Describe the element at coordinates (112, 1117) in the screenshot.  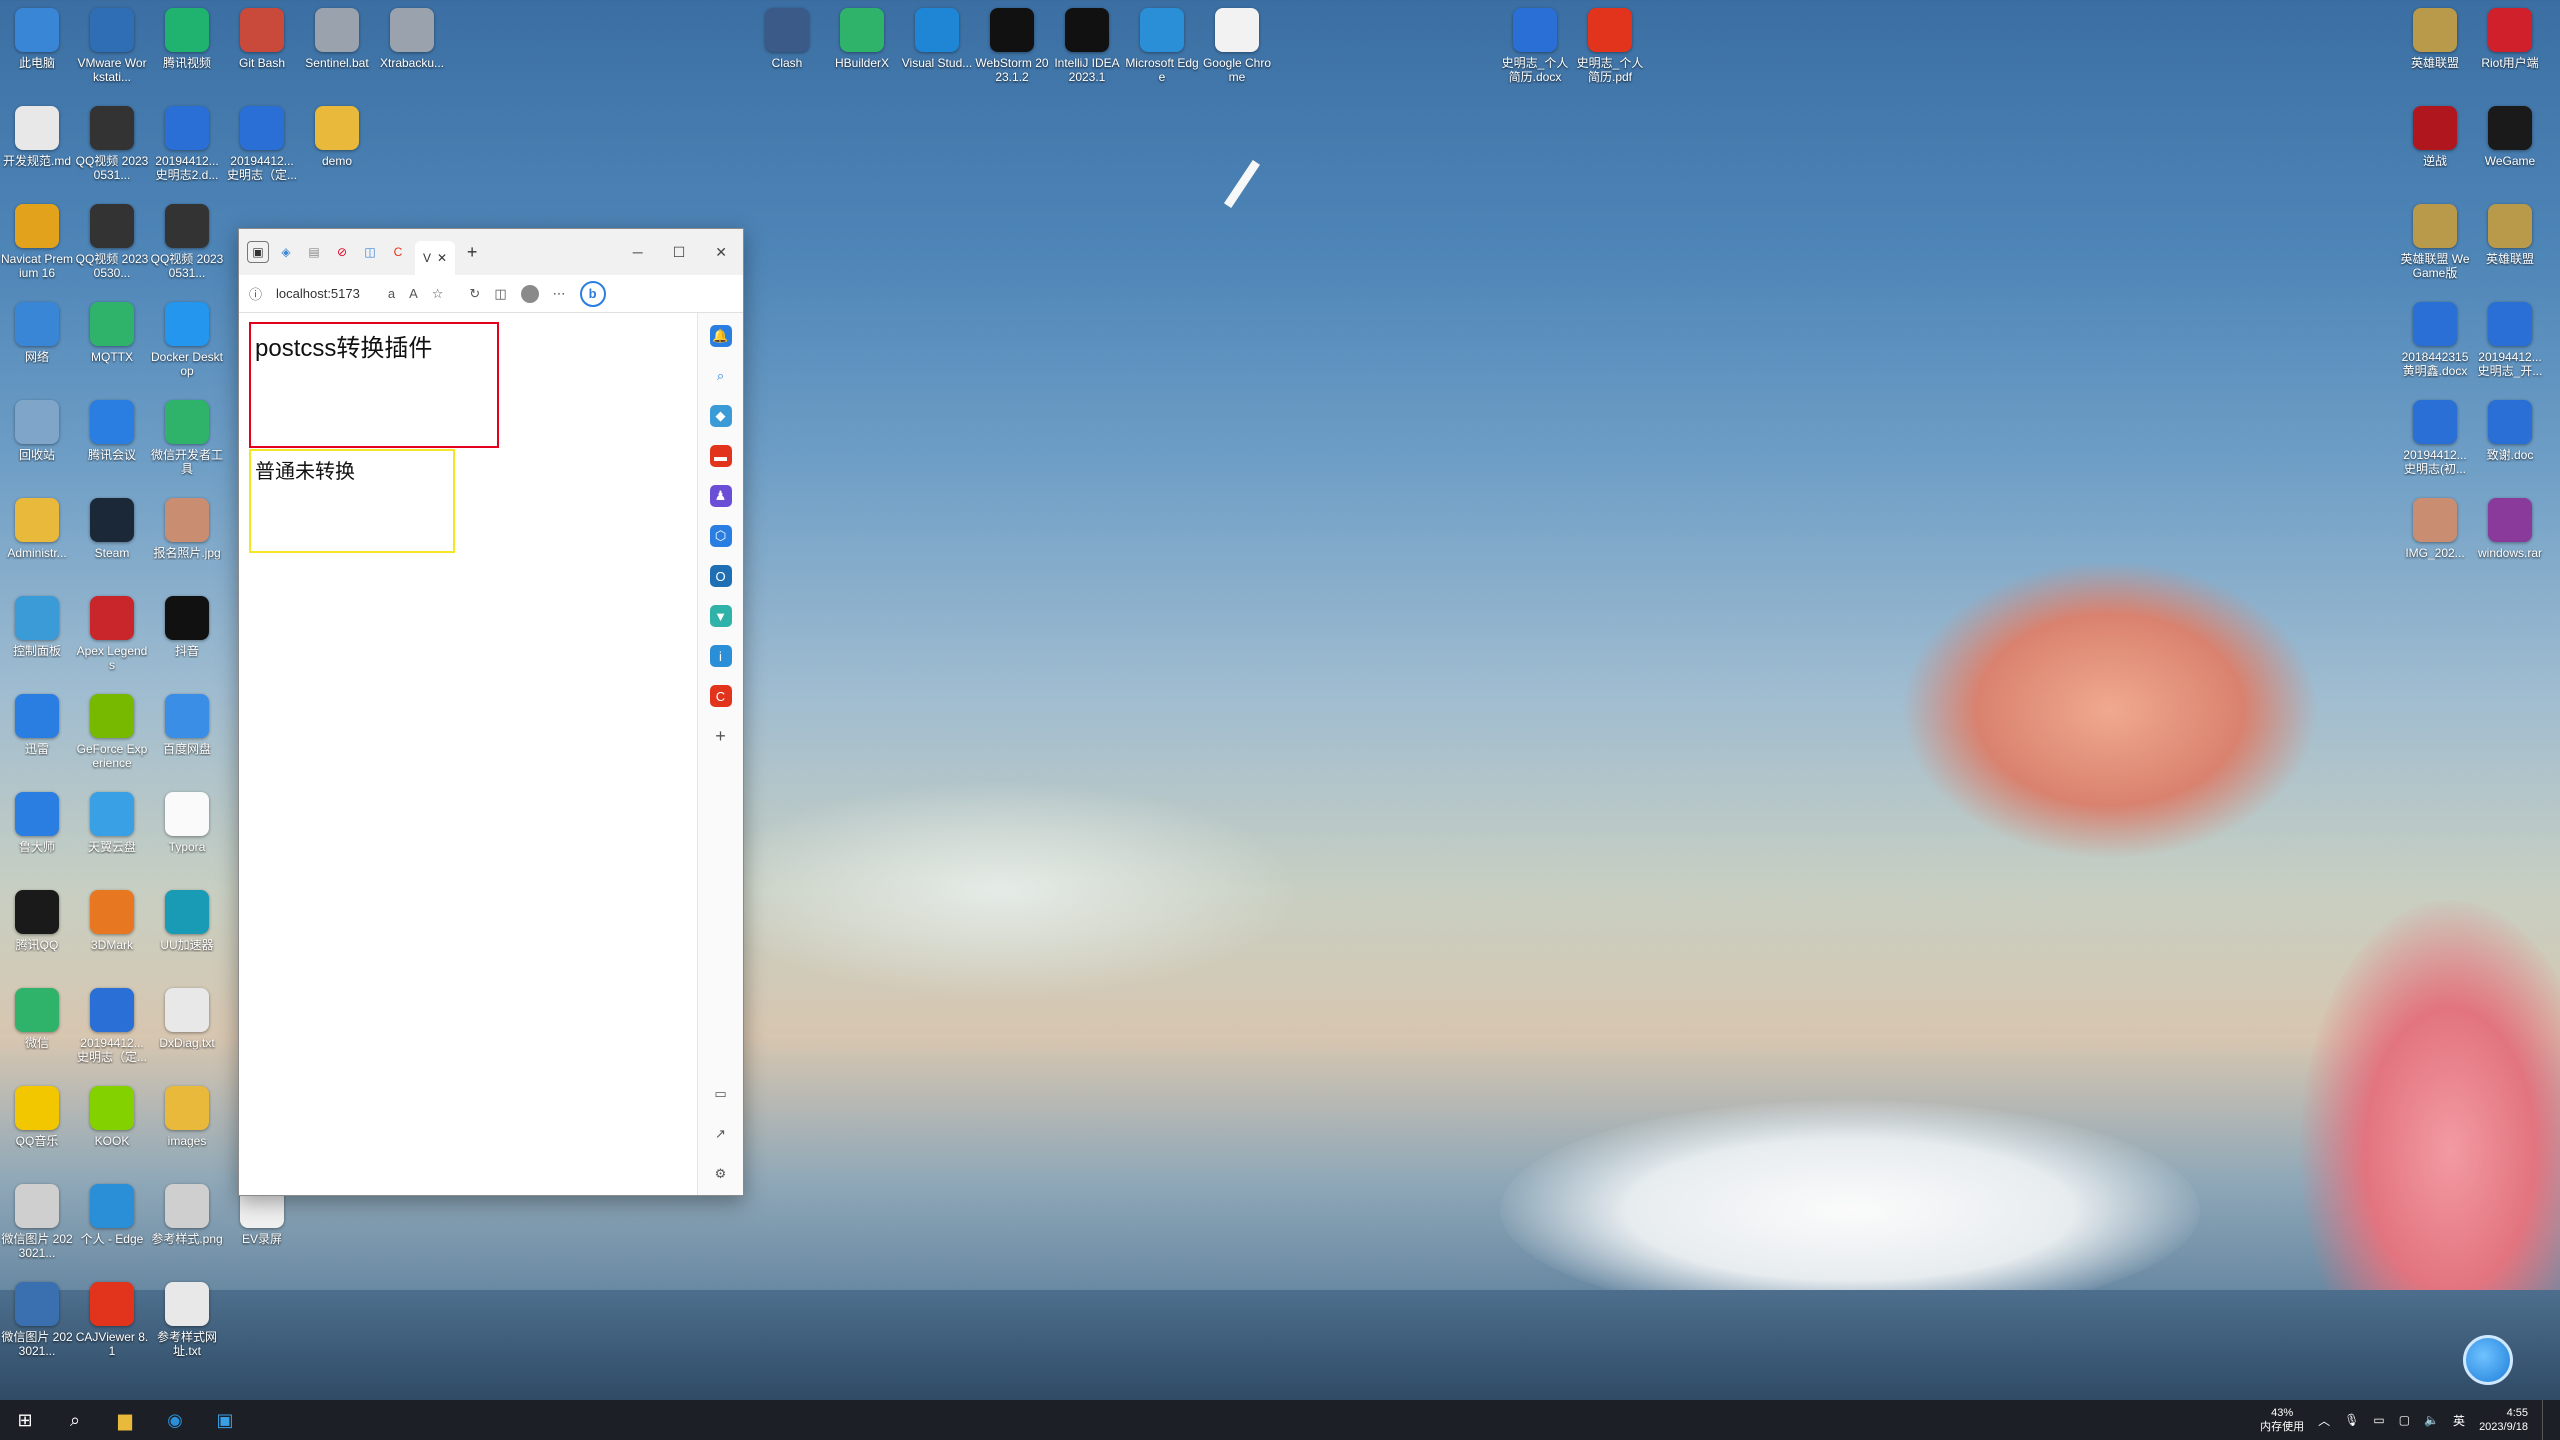
I see `desktop-icon: KOOK` at that location.